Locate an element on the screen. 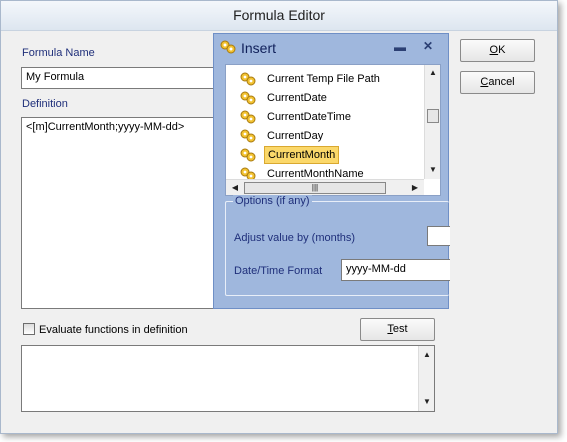 This screenshot has width=567, height=442. formula-name-label: Formula Name is located at coordinates (58, 53).